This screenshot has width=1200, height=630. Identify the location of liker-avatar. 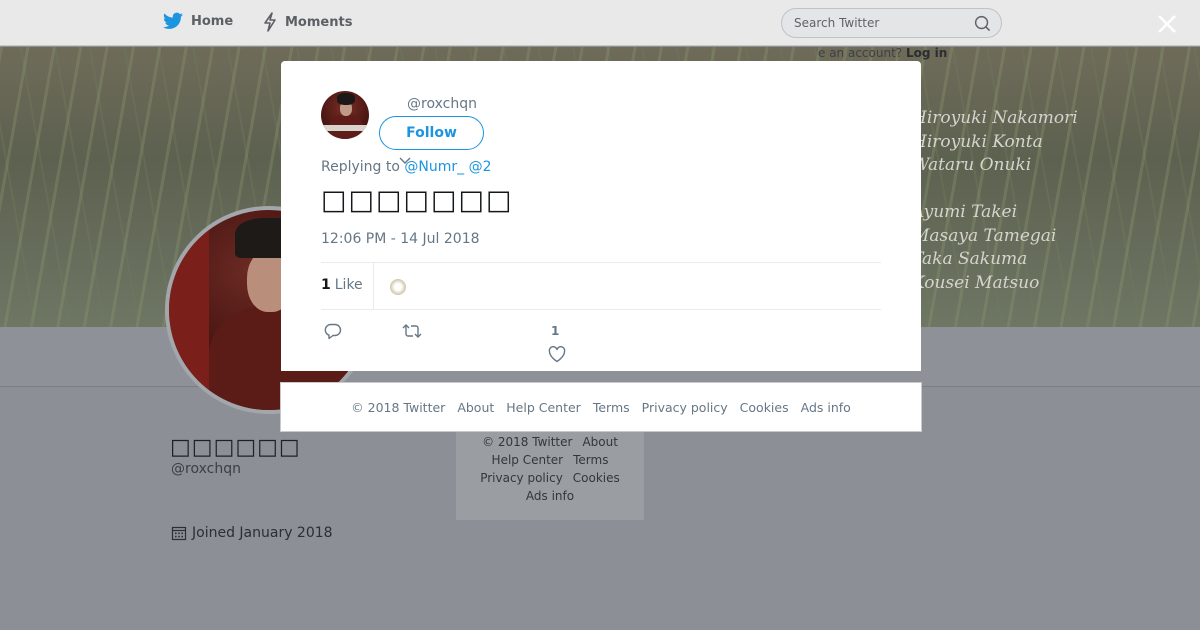
(398, 287).